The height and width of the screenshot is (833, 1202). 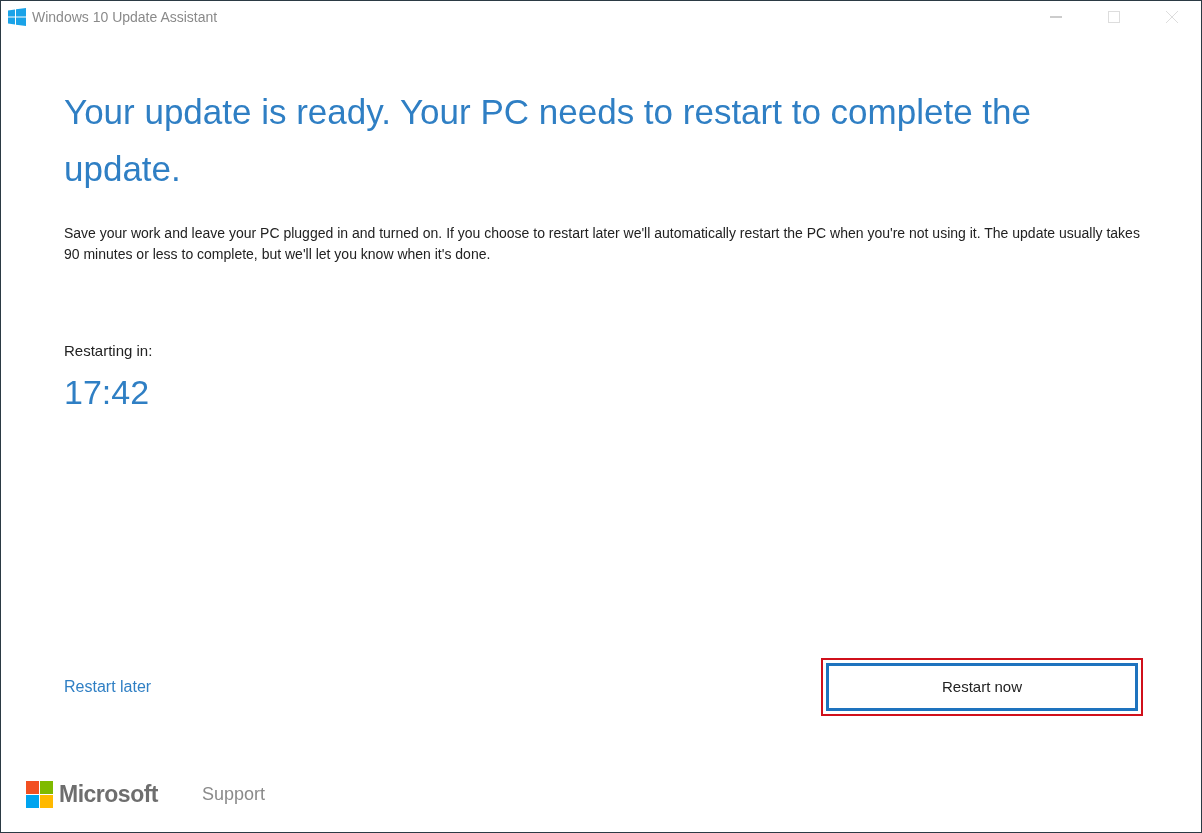 I want to click on close-icon, so click(x=1172, y=17).